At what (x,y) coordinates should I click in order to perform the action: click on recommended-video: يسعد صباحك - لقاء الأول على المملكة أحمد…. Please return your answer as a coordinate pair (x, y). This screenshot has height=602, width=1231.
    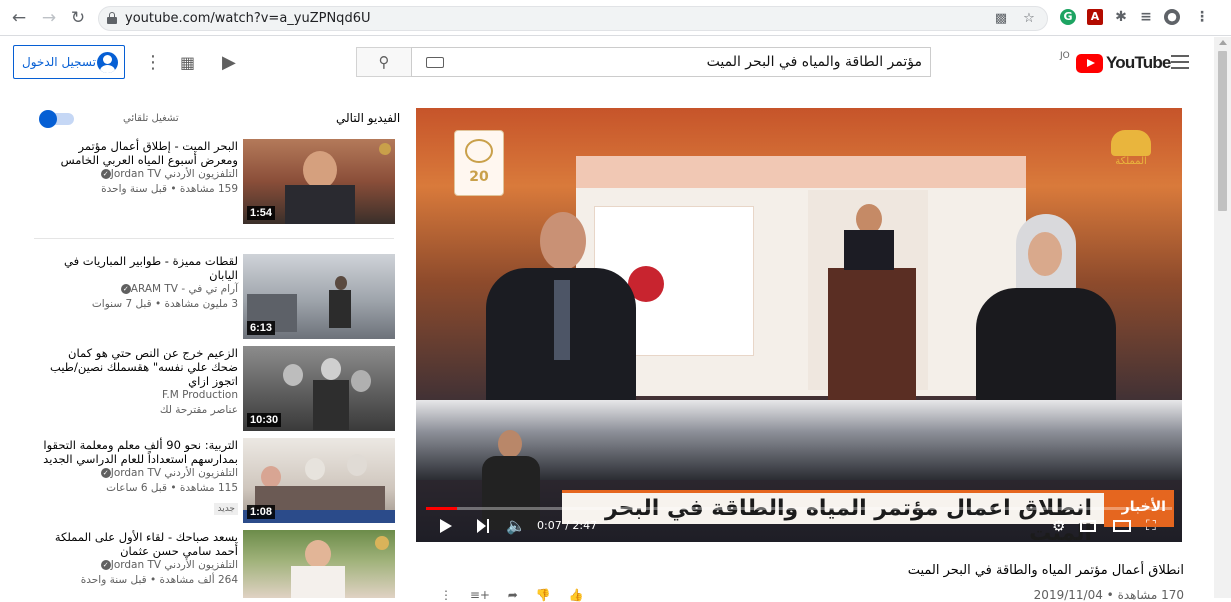
    Looking at the image, I should click on (214, 564).